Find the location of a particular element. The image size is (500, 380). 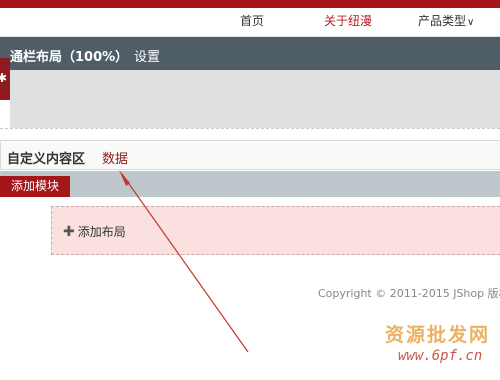

copyright-text: Copyright © 2011-2015 JShop 版权 is located at coordinates (409, 293).